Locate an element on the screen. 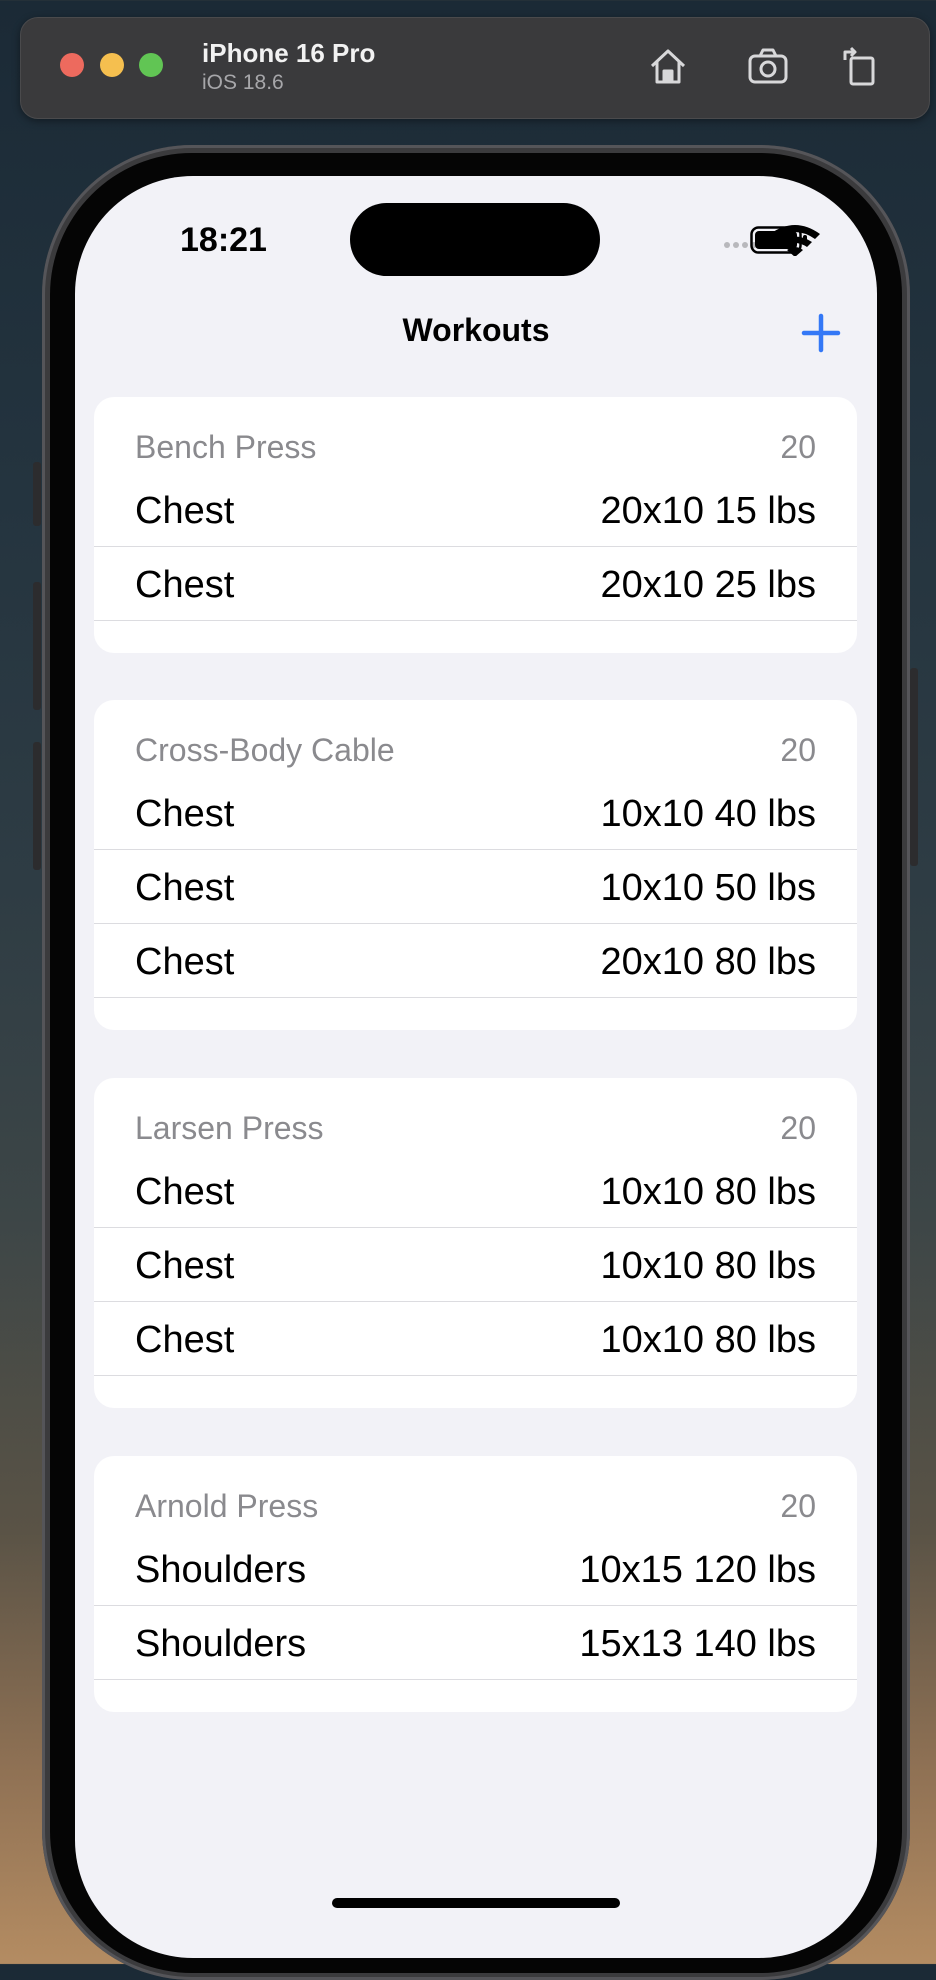 This screenshot has width=936, height=1980. home-indicator is located at coordinates (476, 1903).